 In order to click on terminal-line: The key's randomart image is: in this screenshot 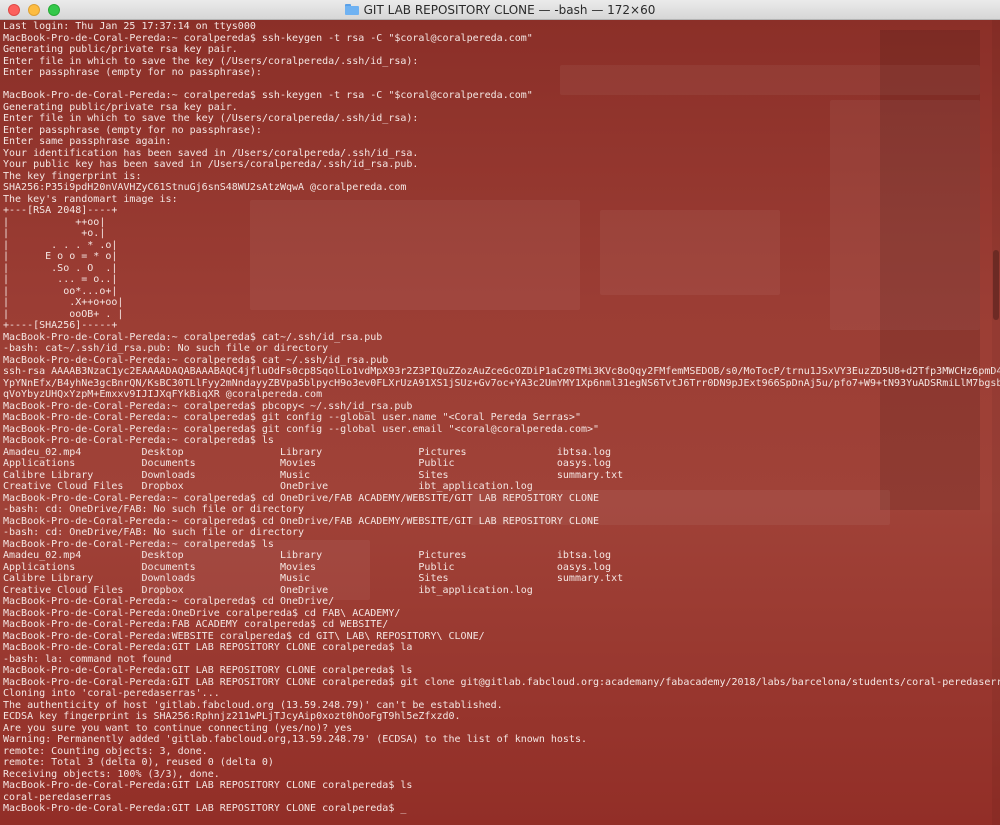, I will do `click(90, 199)`.